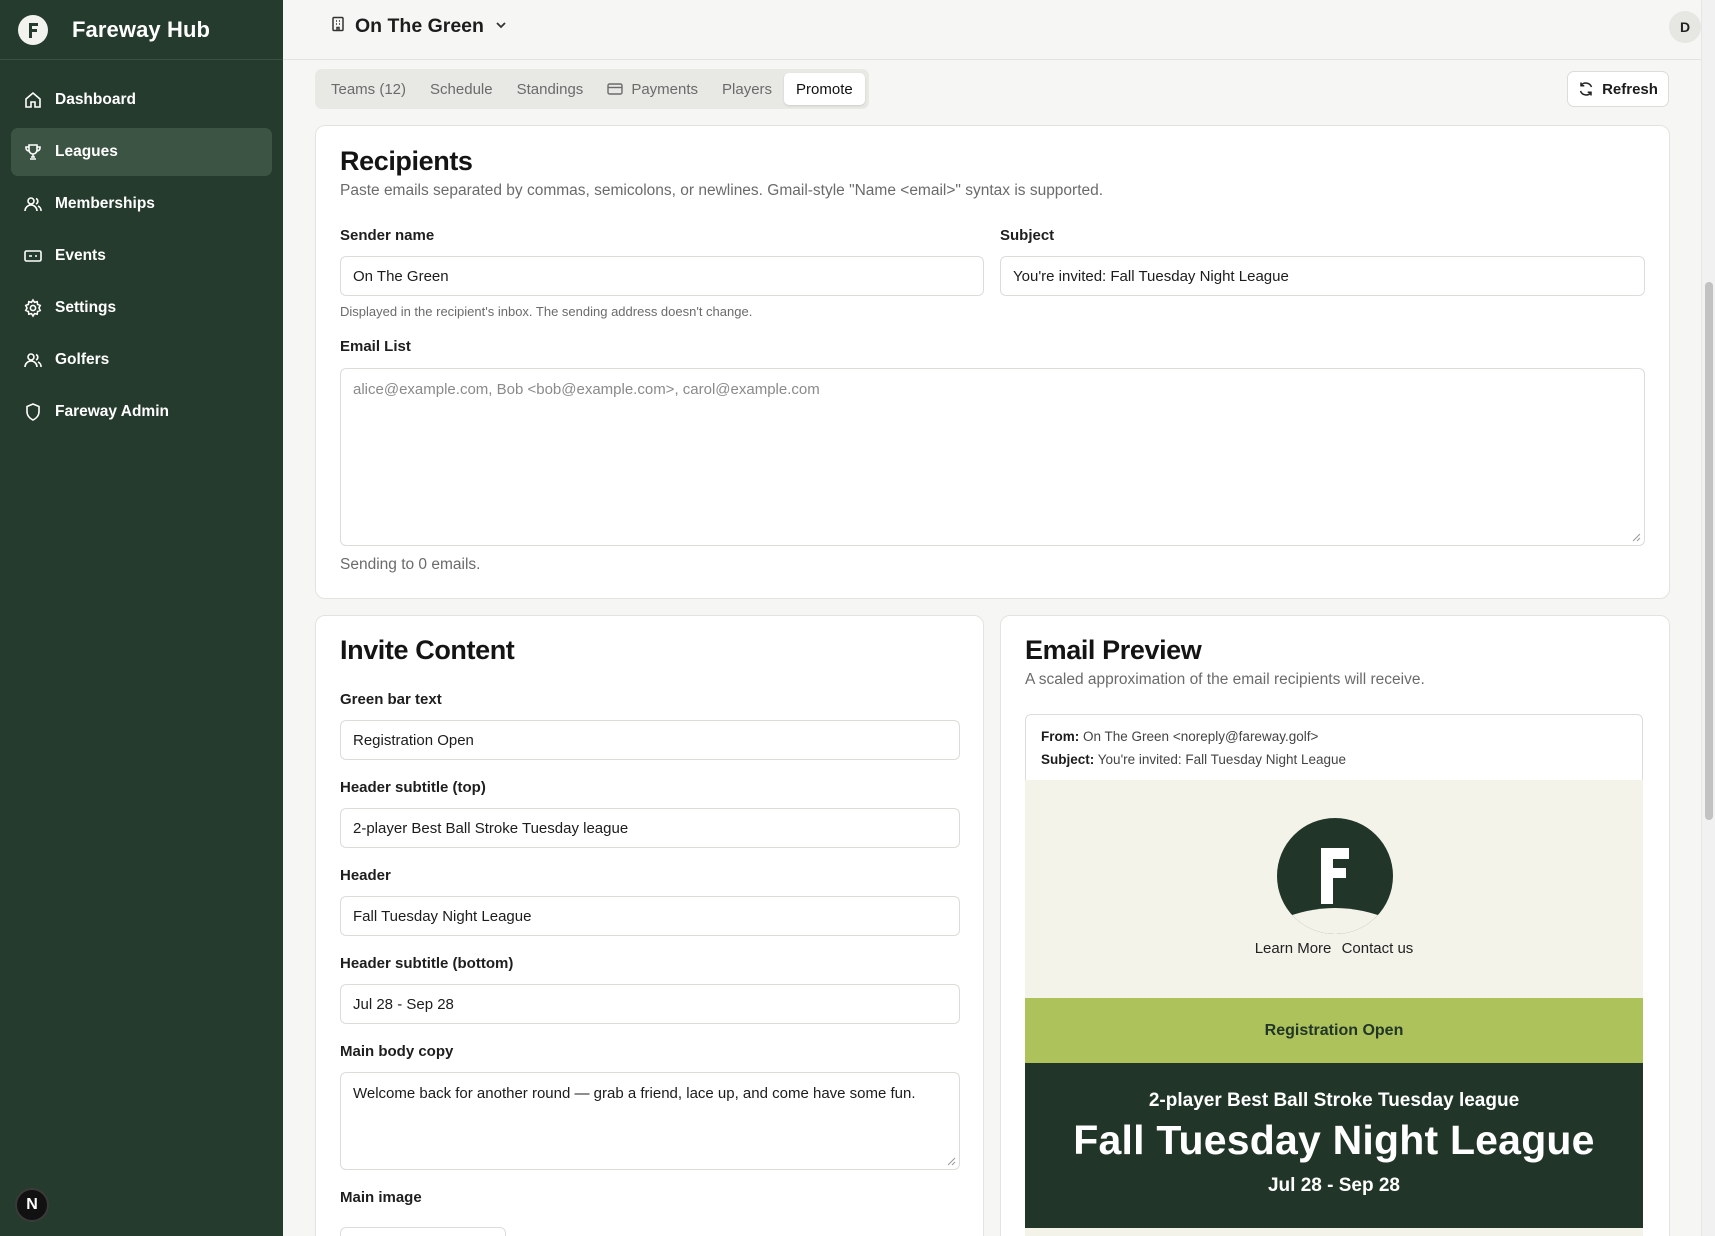 The image size is (1715, 1236). What do you see at coordinates (33, 29) in the screenshot?
I see `brand-logo-icon` at bounding box center [33, 29].